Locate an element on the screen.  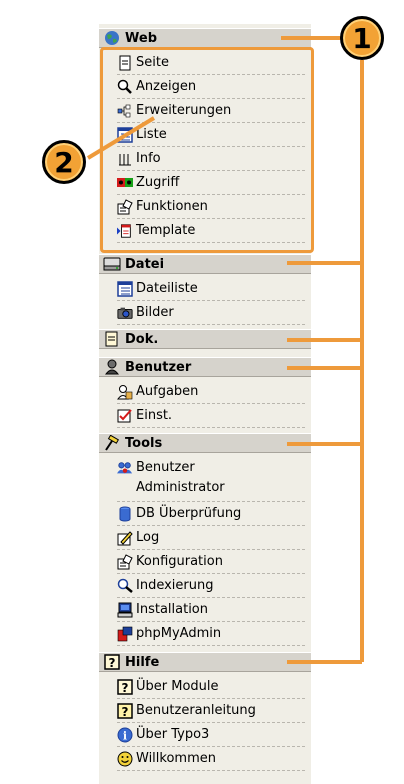
menu-item-label: DB Überprüfung is located at coordinates (189, 513).